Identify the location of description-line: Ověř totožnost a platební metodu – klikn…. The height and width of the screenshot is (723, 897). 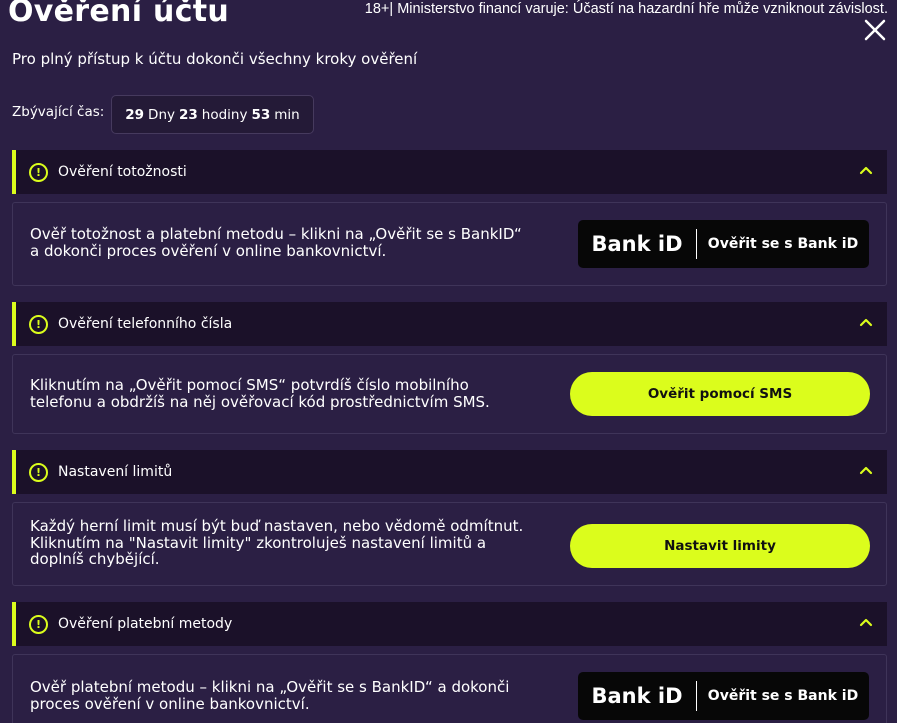
(276, 234).